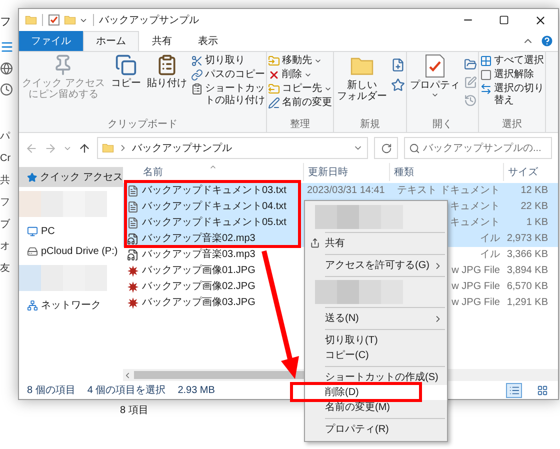 This screenshot has height=449, width=560. I want to click on refresh-button, so click(386, 148).